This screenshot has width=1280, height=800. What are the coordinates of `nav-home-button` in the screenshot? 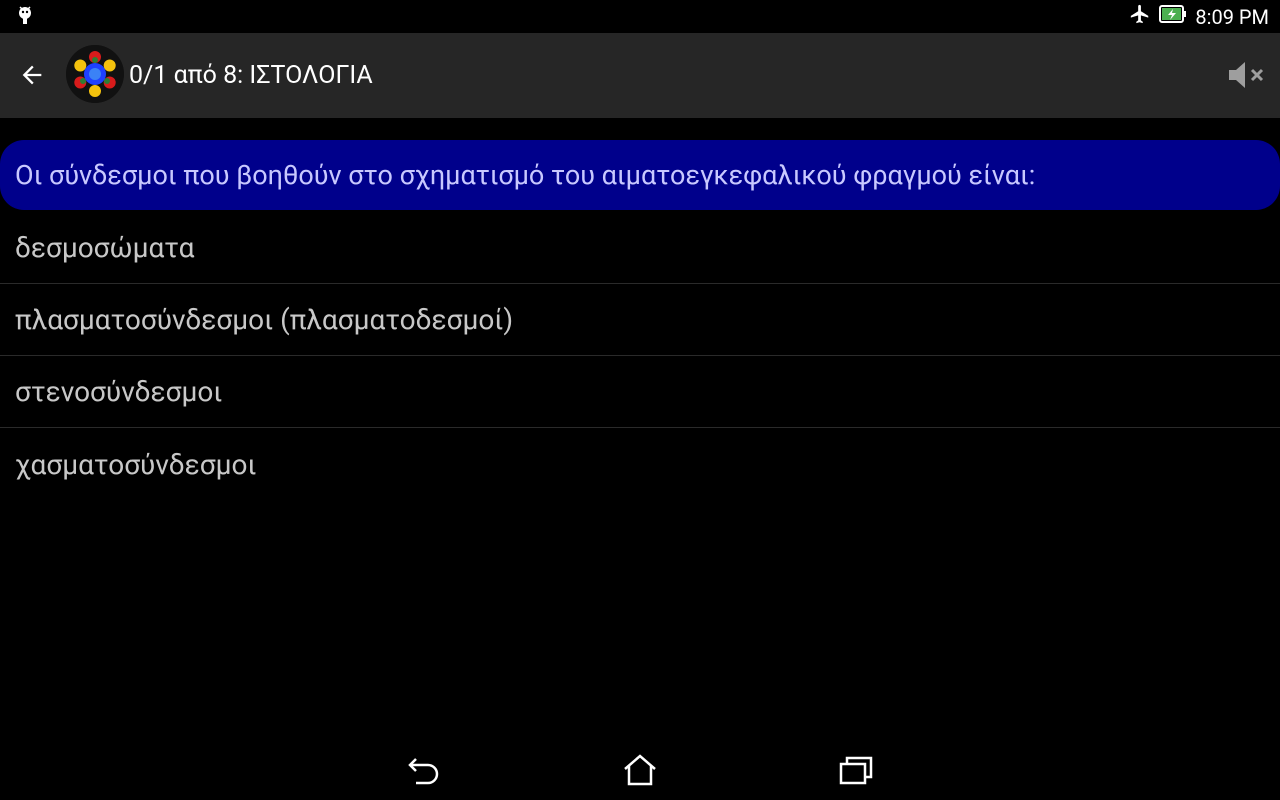 It's located at (640, 770).